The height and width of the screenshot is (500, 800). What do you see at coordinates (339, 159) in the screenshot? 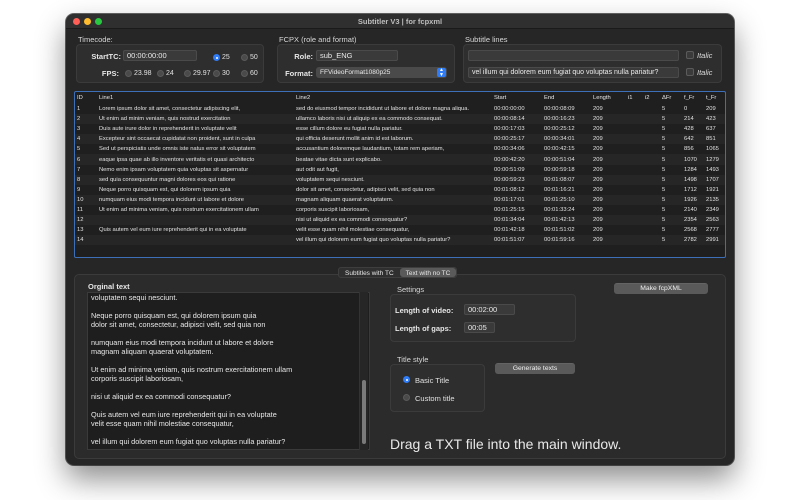
I see `table-cell: beatae vitae dicta sunt explicabo.` at bounding box center [339, 159].